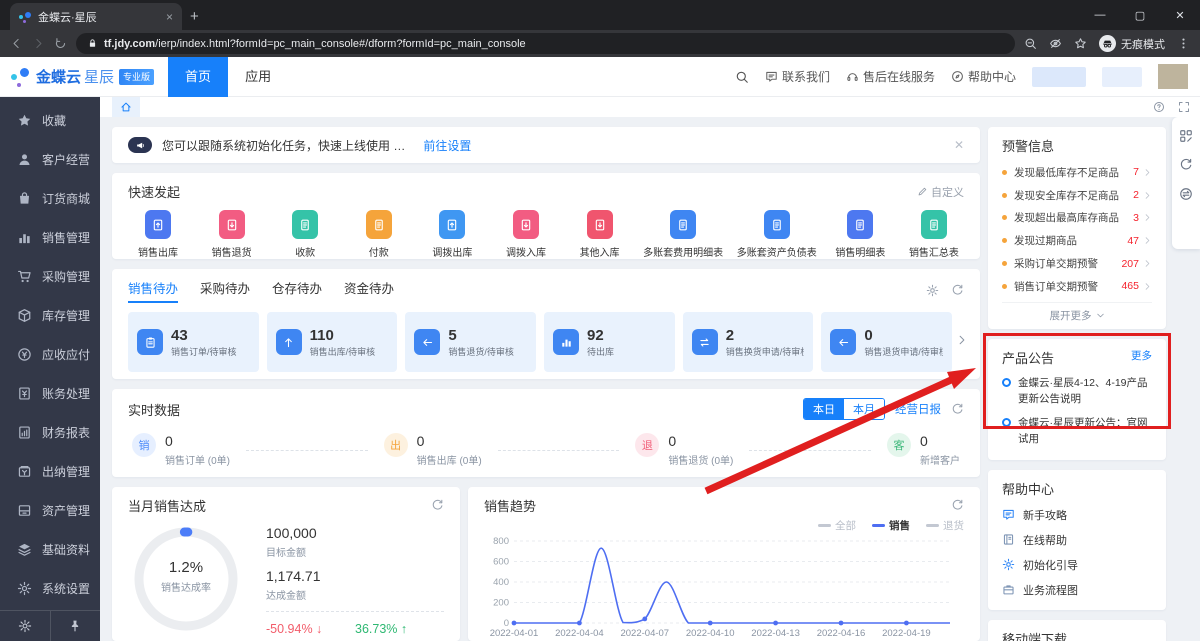 This screenshot has width=1200, height=641. Describe the element at coordinates (1159, 107) in the screenshot. I see `help-question-icon` at that location.